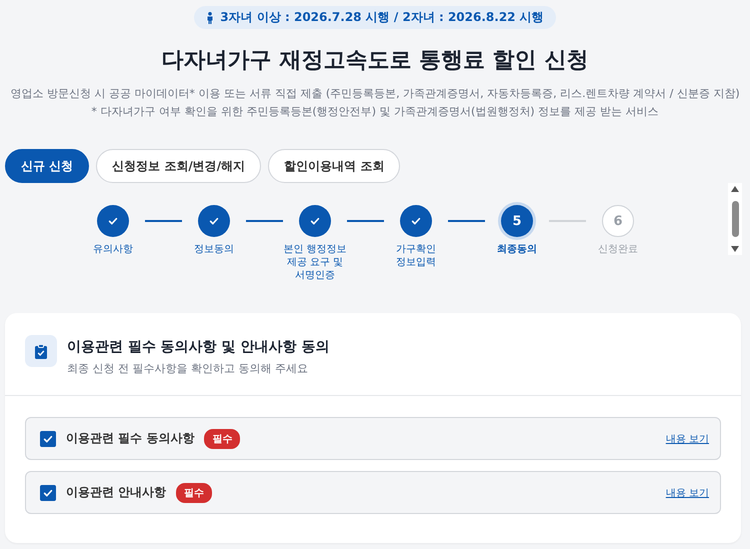  I want to click on step-label: 최종동의, so click(517, 249).